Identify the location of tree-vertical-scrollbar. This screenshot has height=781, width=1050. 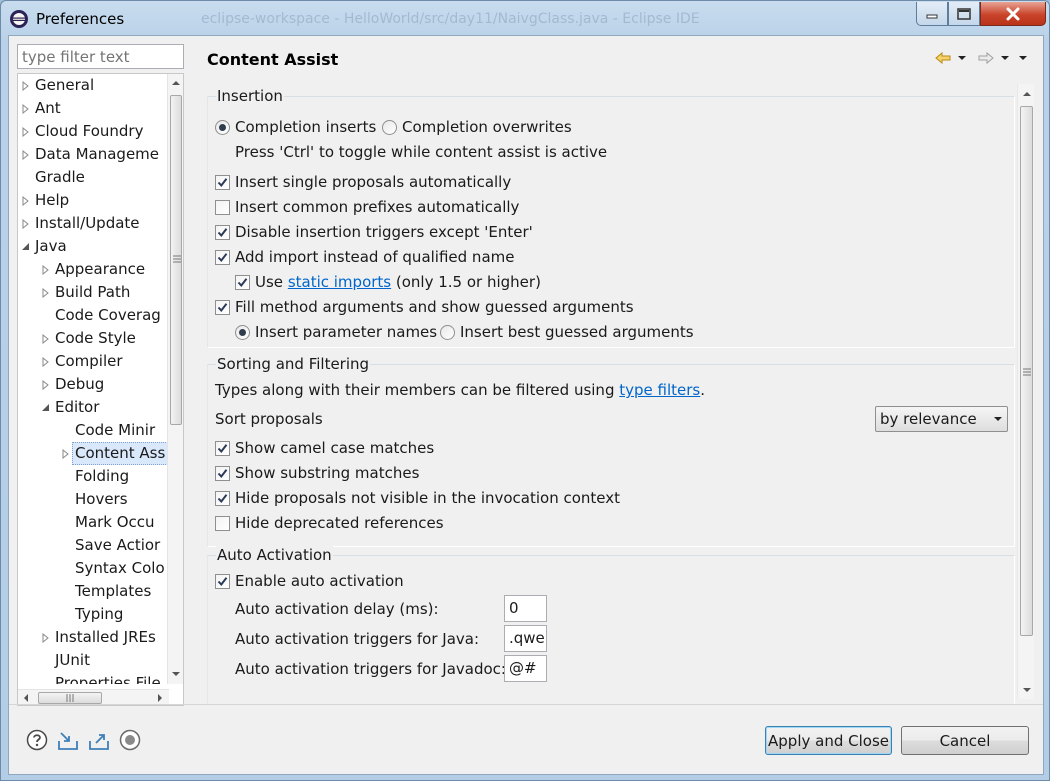
(175, 379).